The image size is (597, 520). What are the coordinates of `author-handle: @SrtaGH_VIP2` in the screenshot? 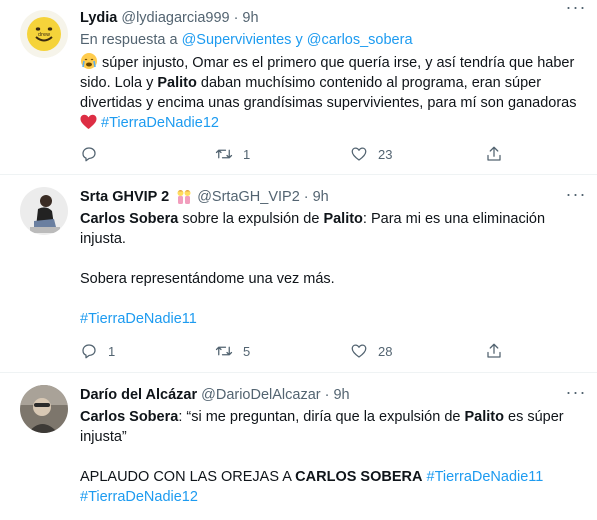 It's located at (248, 197).